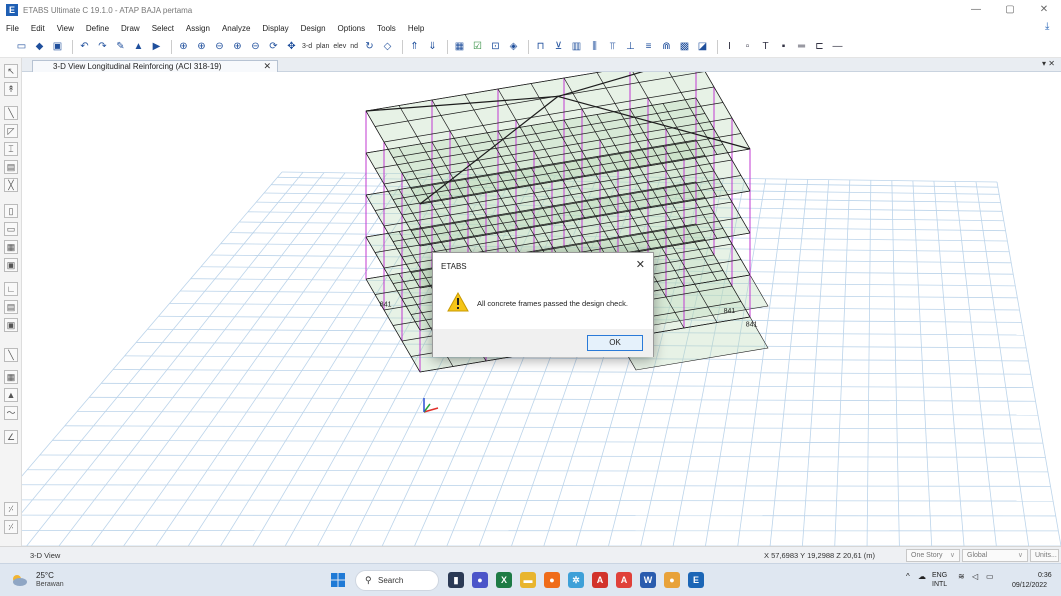 The width and height of the screenshot is (1061, 596). What do you see at coordinates (513, 46) in the screenshot?
I see `shell-icon: ◈` at bounding box center [513, 46].